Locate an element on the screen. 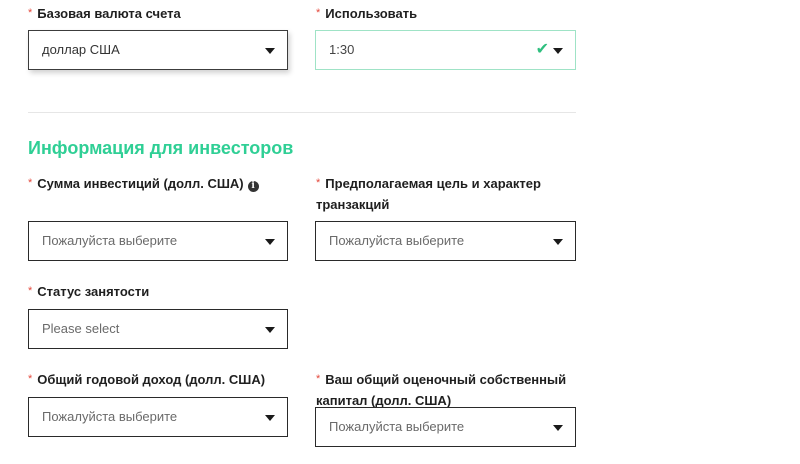 The image size is (800, 464). leverage-label: * Использовать is located at coordinates (367, 13).